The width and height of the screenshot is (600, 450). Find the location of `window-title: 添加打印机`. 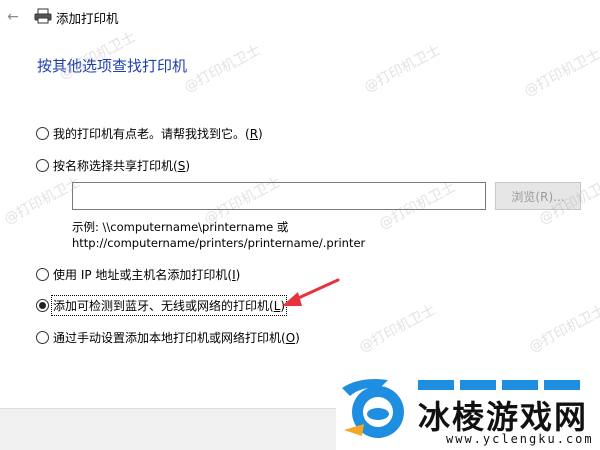

window-title: 添加打印机 is located at coordinates (87, 18).